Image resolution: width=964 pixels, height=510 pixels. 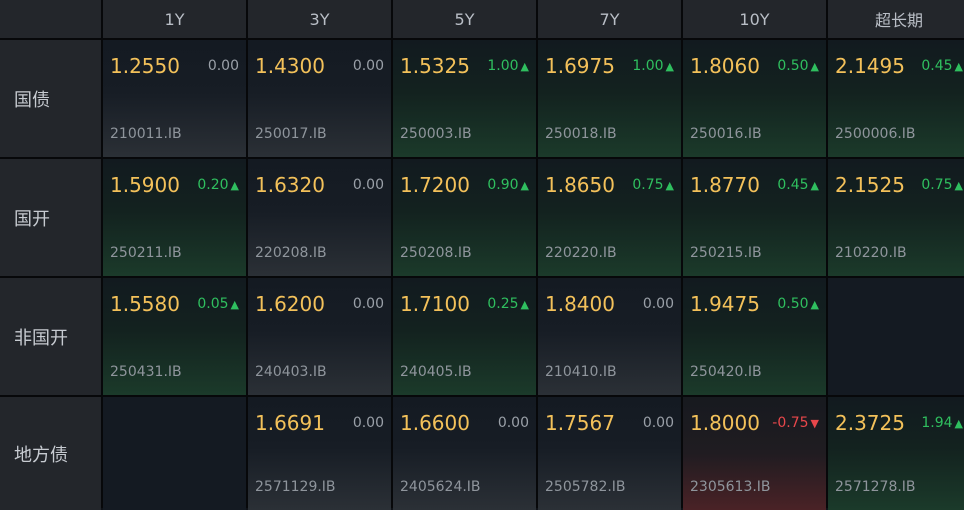 What do you see at coordinates (896, 19) in the screenshot?
I see `column-header-6: 超长期` at bounding box center [896, 19].